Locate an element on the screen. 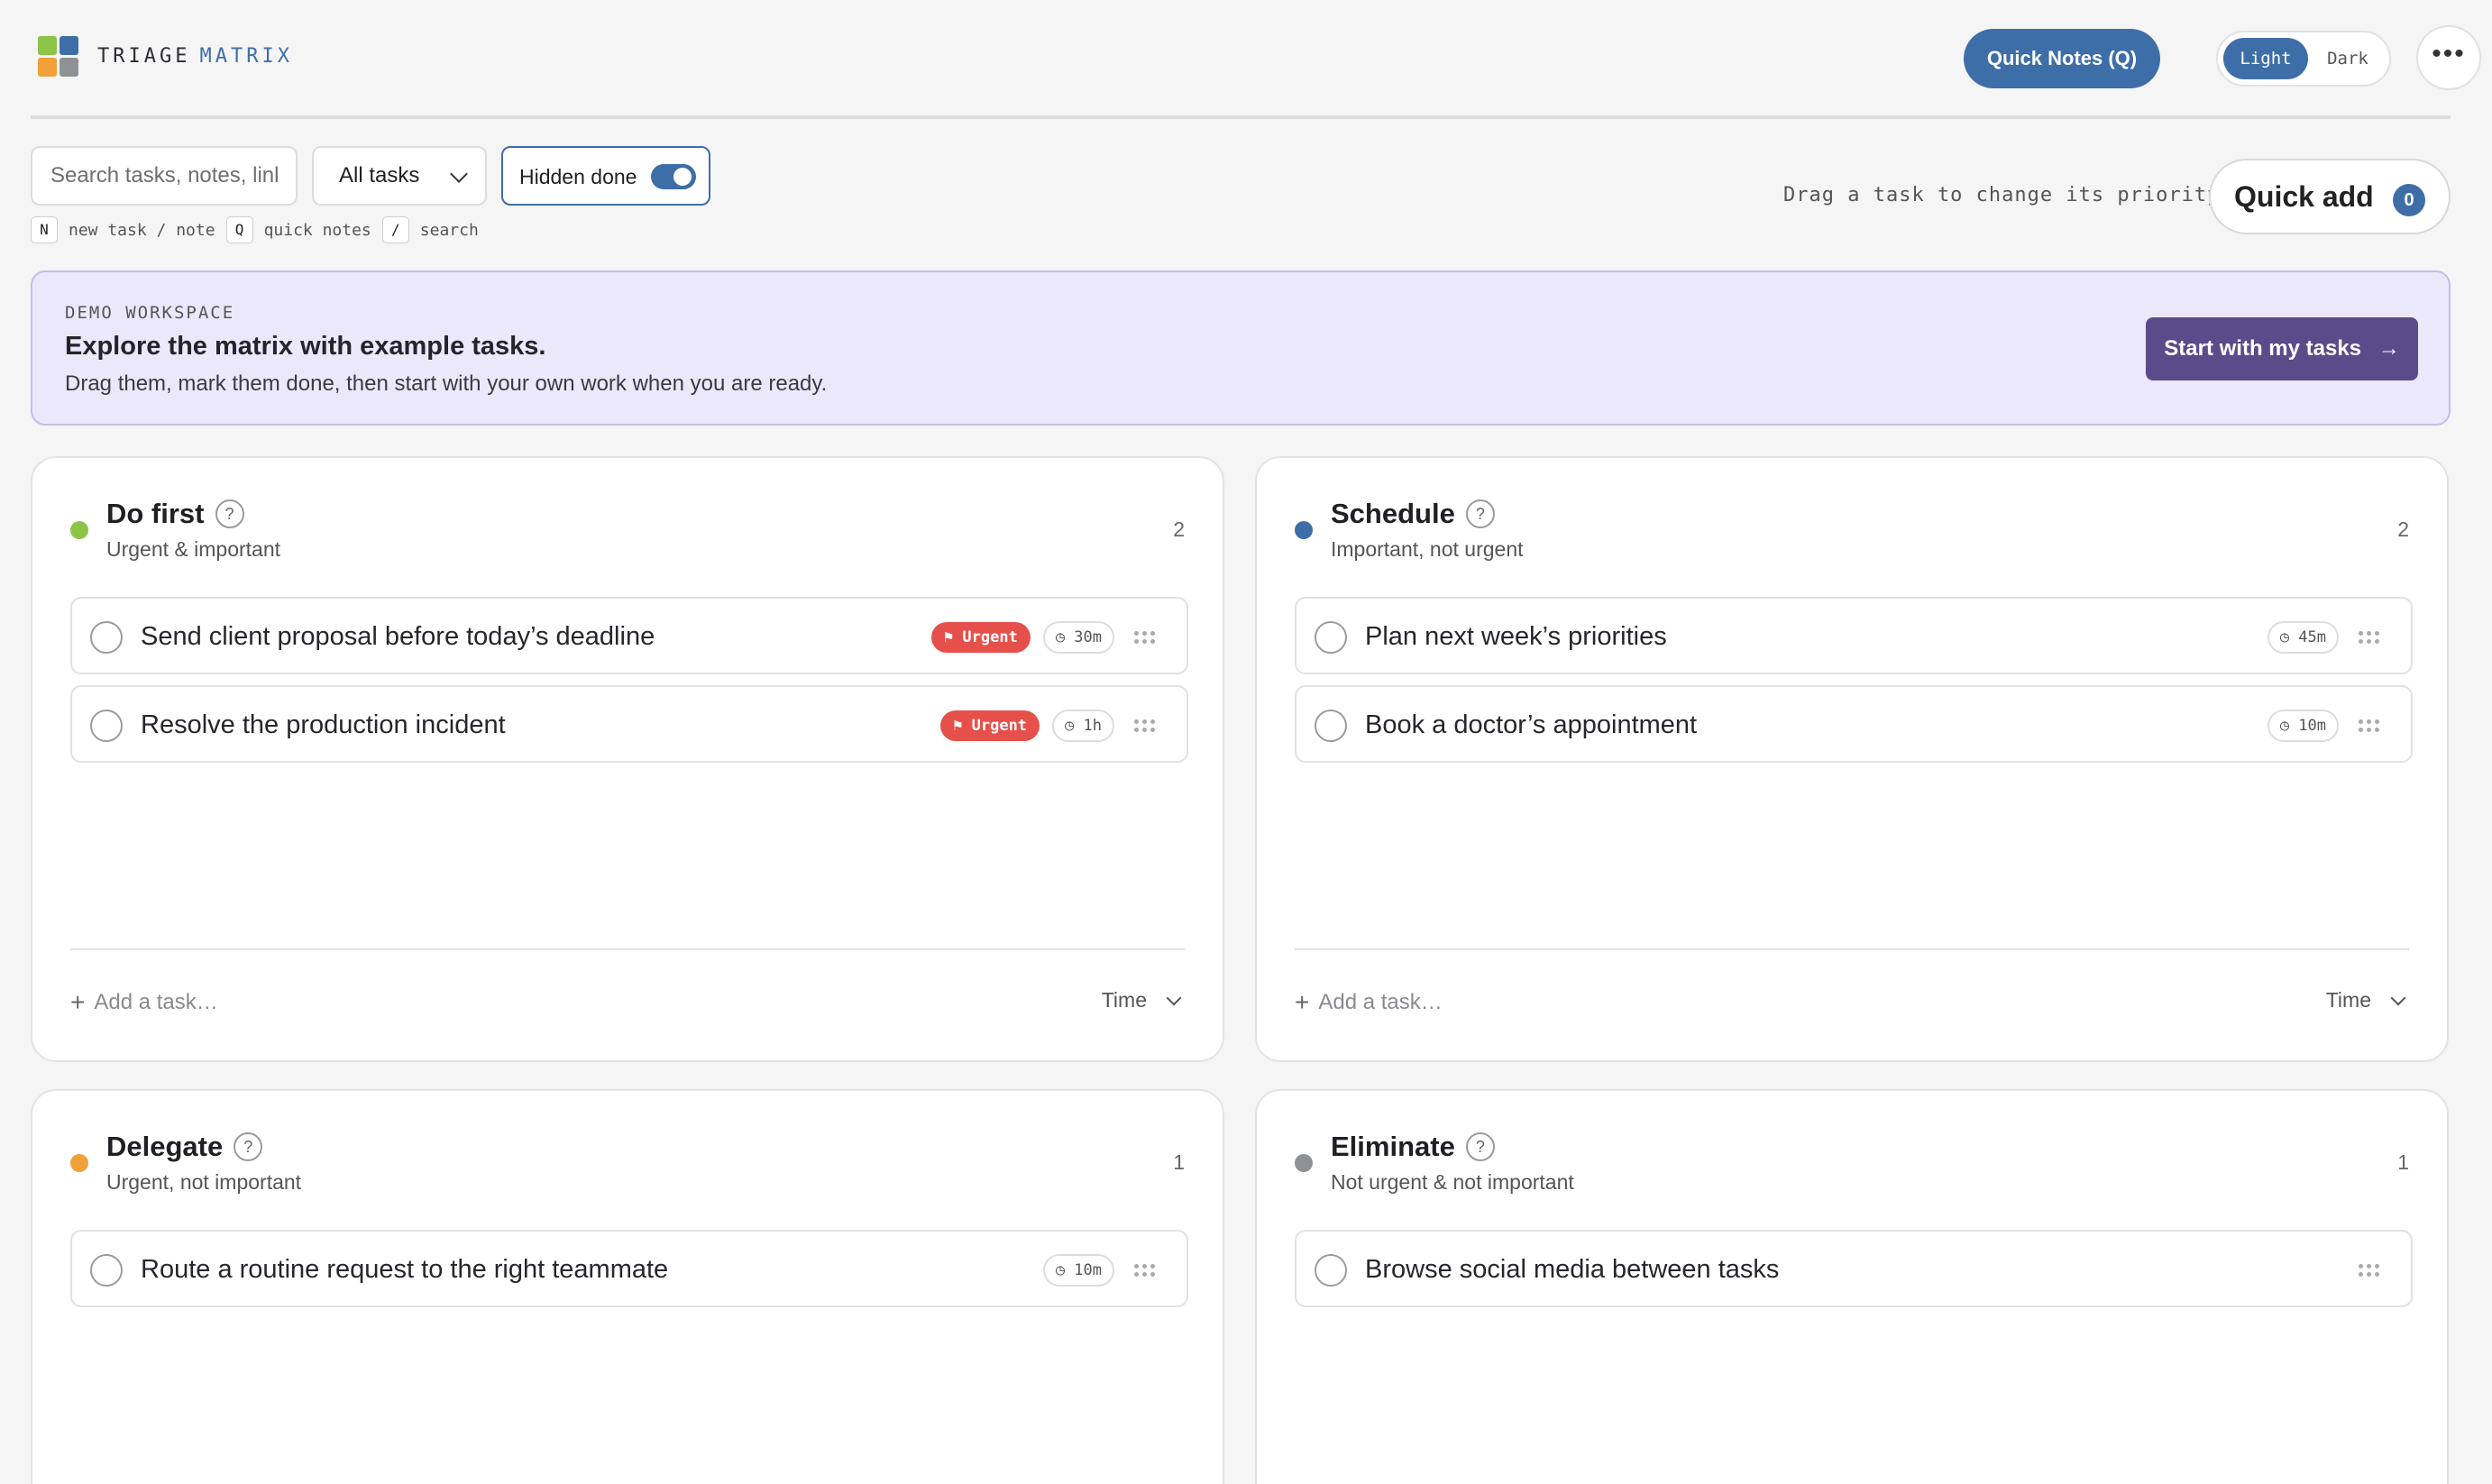 This screenshot has height=1484, width=2492. search-input is located at coordinates (164, 176).